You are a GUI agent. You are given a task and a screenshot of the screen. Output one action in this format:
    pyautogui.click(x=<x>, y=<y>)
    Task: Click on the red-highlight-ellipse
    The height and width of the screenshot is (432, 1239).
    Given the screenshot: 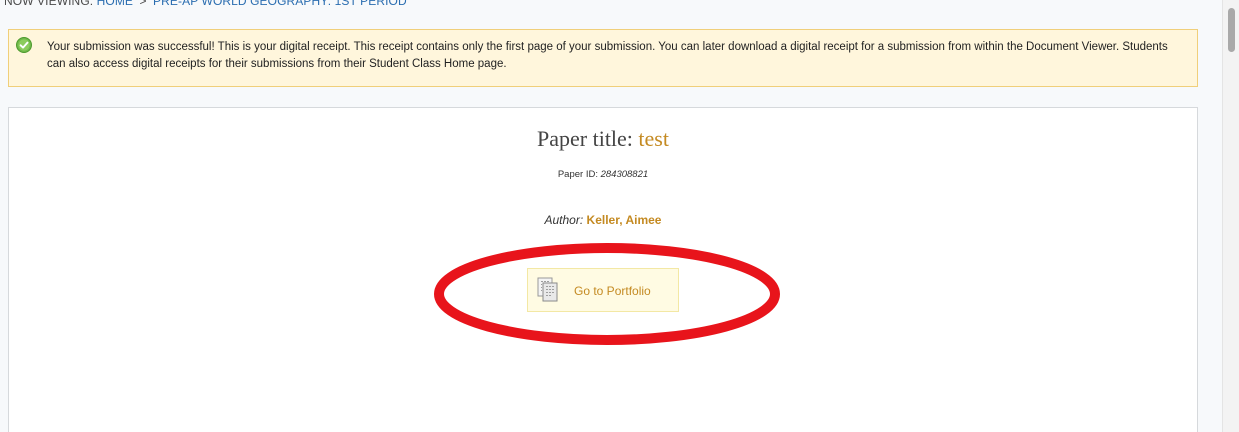 What is the action you would take?
    pyautogui.click(x=607, y=294)
    